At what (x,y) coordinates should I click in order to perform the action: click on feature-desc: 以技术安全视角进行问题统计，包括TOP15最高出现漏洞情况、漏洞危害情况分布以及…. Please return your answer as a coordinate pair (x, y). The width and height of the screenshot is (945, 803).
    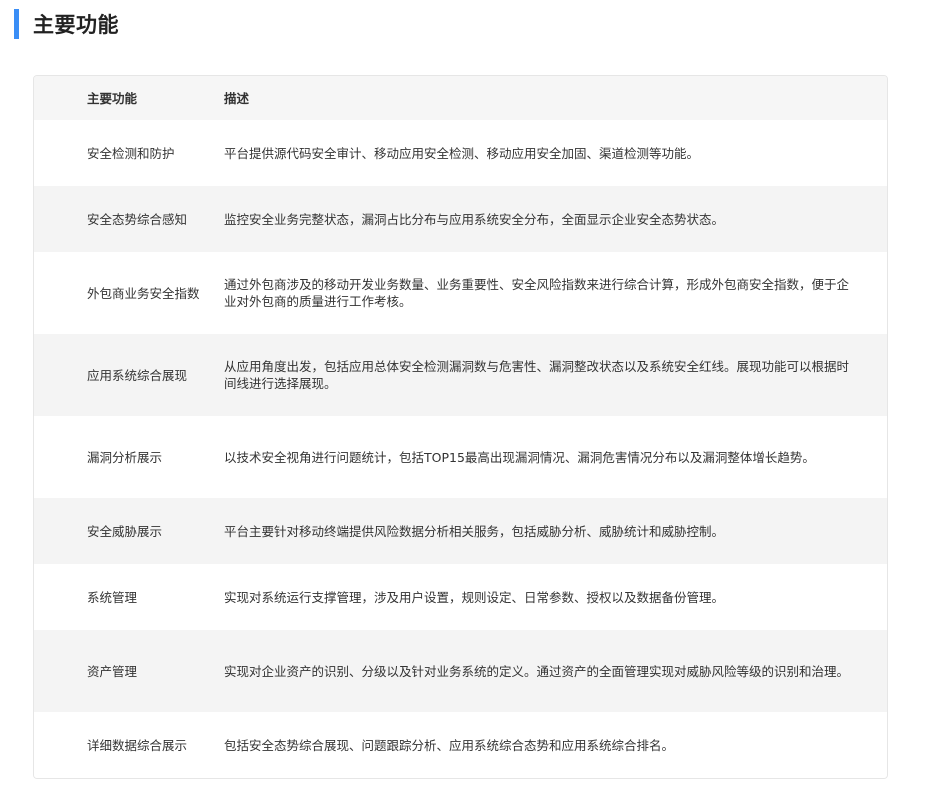
    Looking at the image, I should click on (555, 457).